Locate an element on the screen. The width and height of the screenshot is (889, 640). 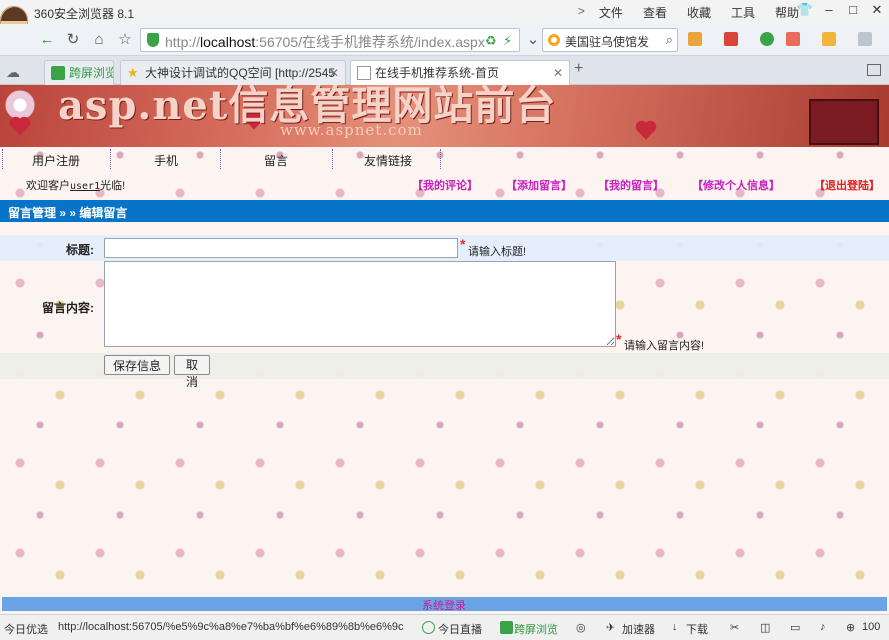
content-required-mark: * is located at coordinates (619, 339).